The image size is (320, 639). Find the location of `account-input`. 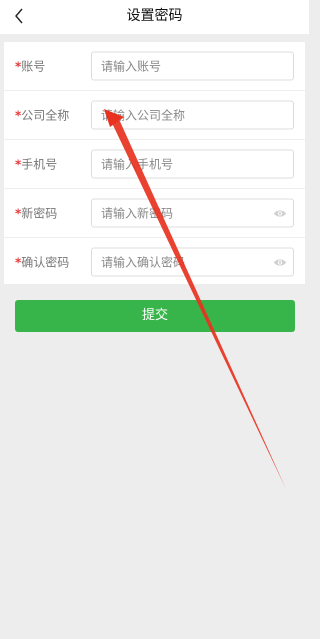

account-input is located at coordinates (192, 66).